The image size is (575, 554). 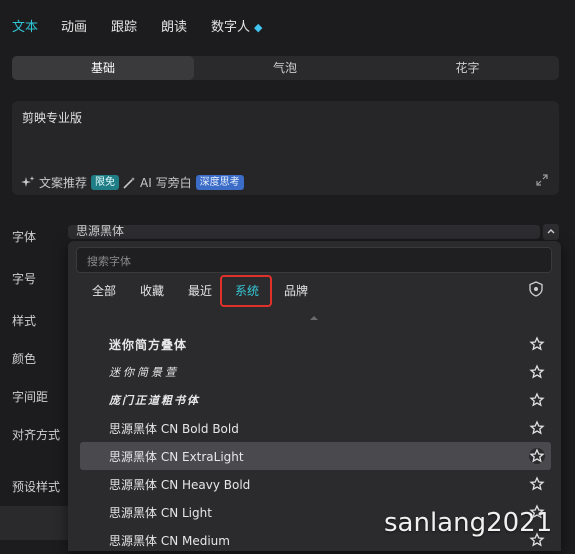 I want to click on copy-recommend-button: 文案推荐 限免, so click(x=70, y=182).